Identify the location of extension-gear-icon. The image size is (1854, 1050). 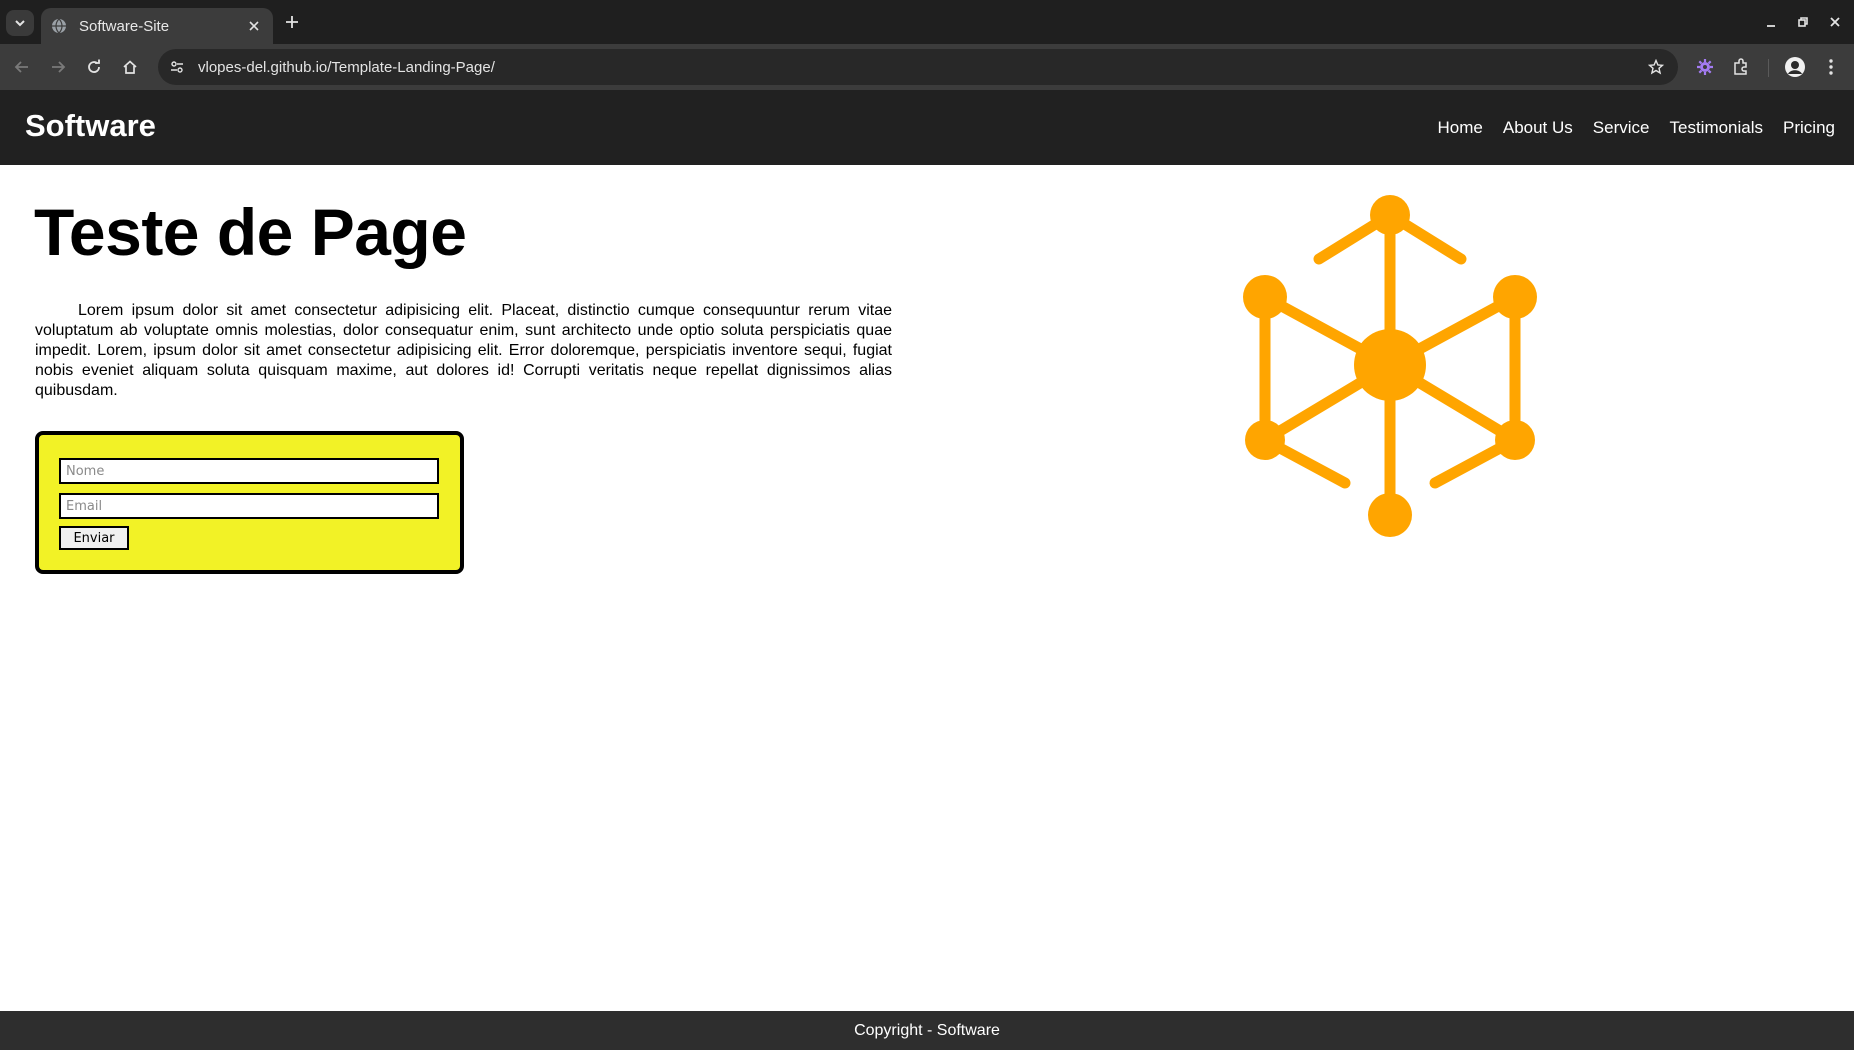
(1705, 67).